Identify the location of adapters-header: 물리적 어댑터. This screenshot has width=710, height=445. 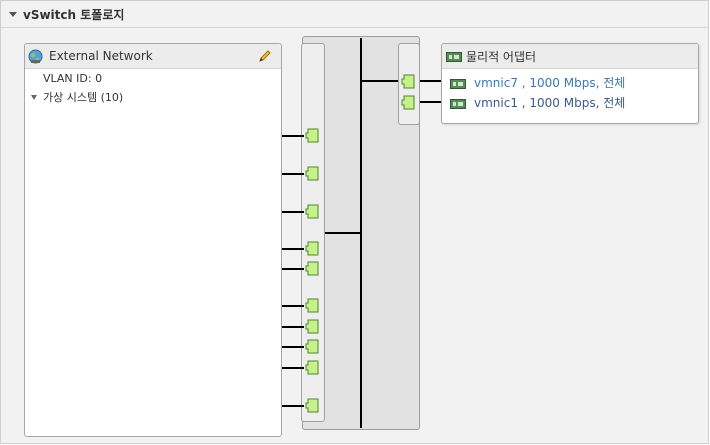
(570, 56).